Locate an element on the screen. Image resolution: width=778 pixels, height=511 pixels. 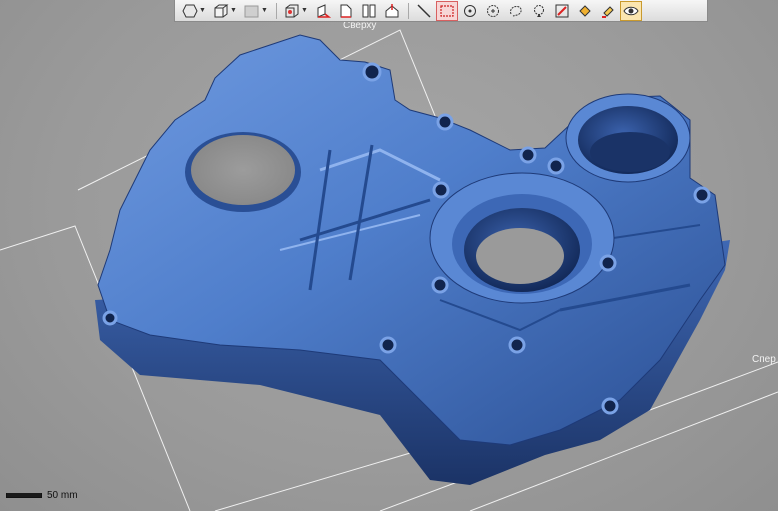
bounding-box-button: ▼ is located at coordinates (296, 11).